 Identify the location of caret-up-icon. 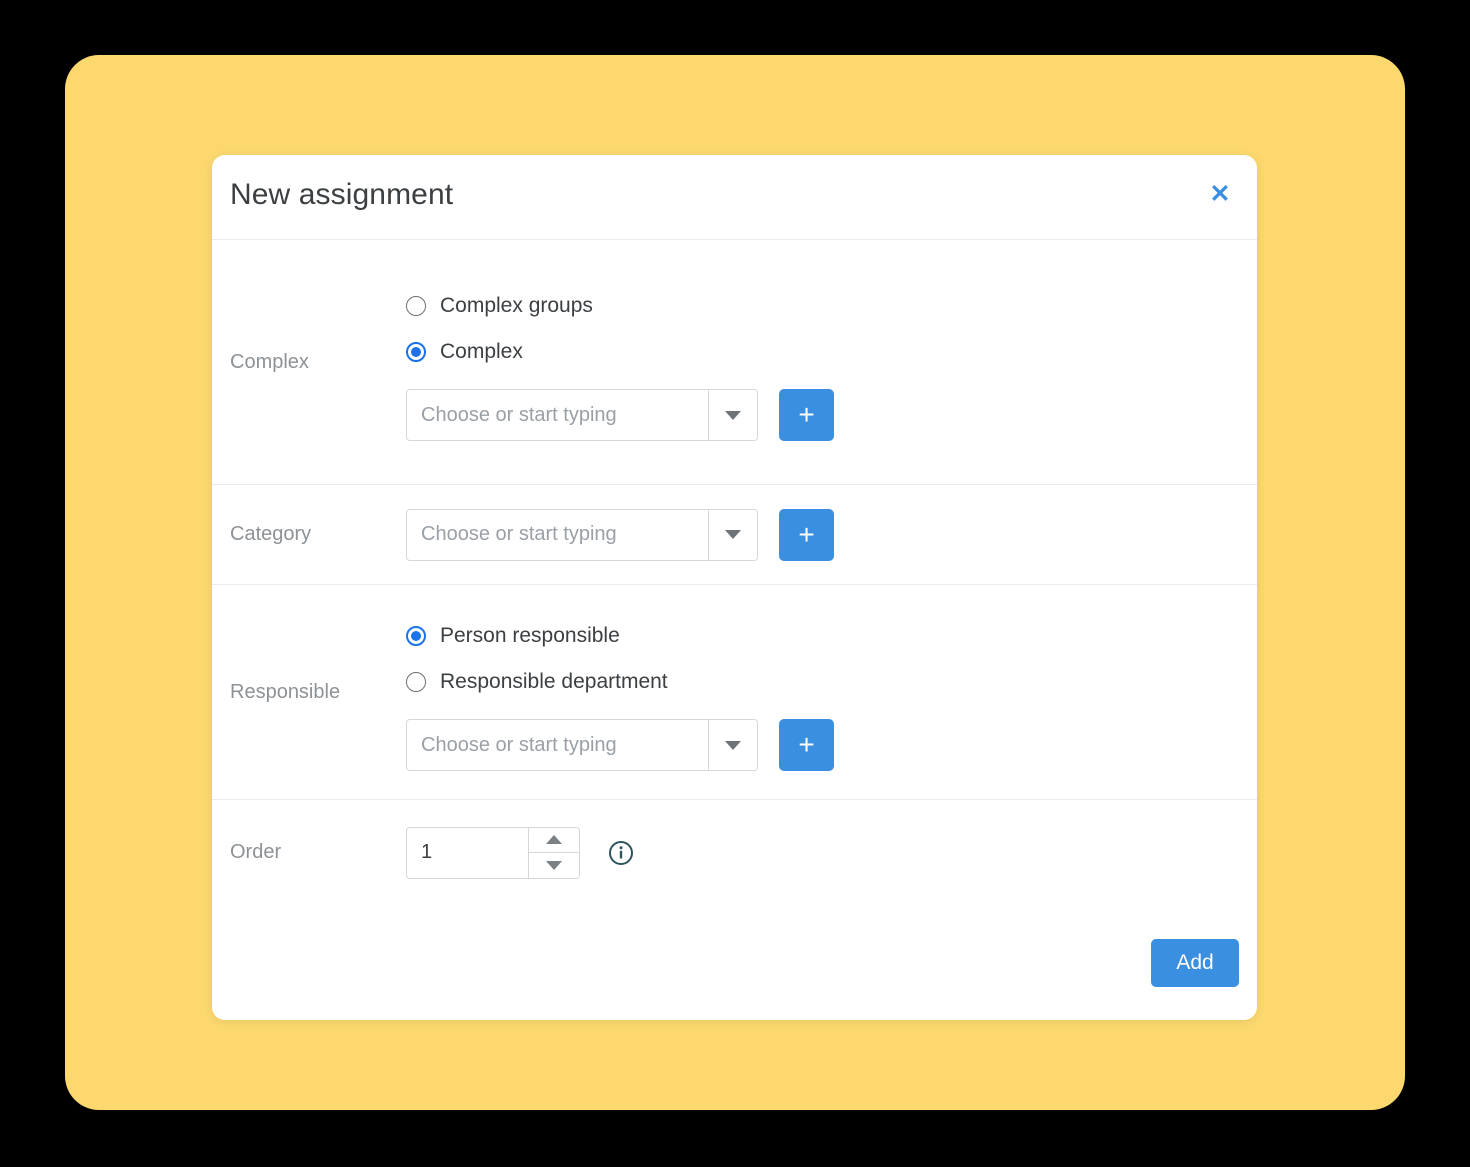
(554, 839).